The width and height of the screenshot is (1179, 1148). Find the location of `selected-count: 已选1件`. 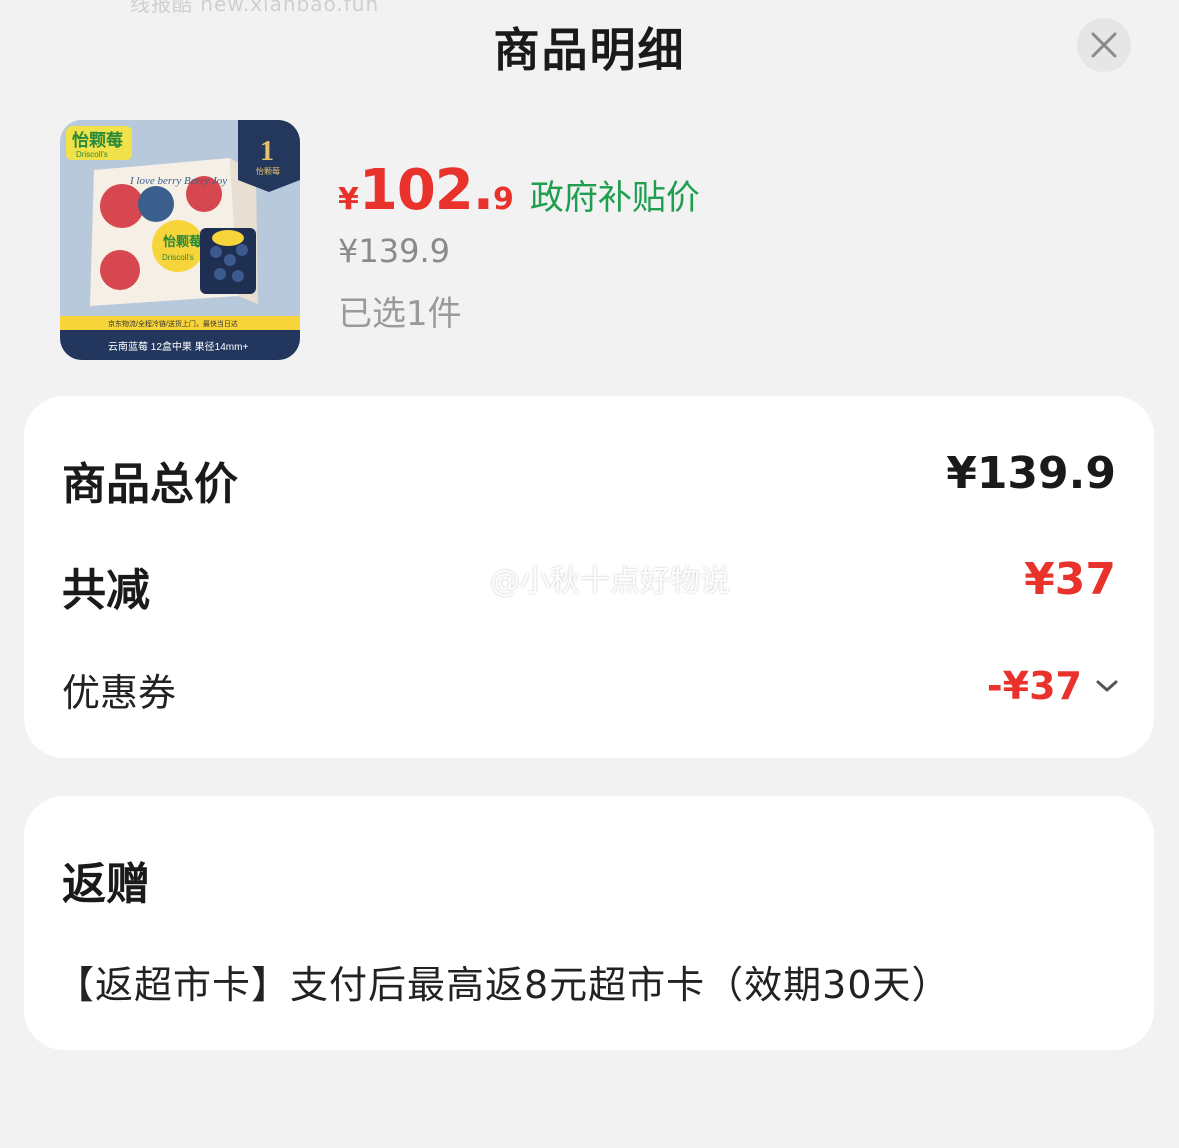

selected-count: 已选1件 is located at coordinates (400, 314).